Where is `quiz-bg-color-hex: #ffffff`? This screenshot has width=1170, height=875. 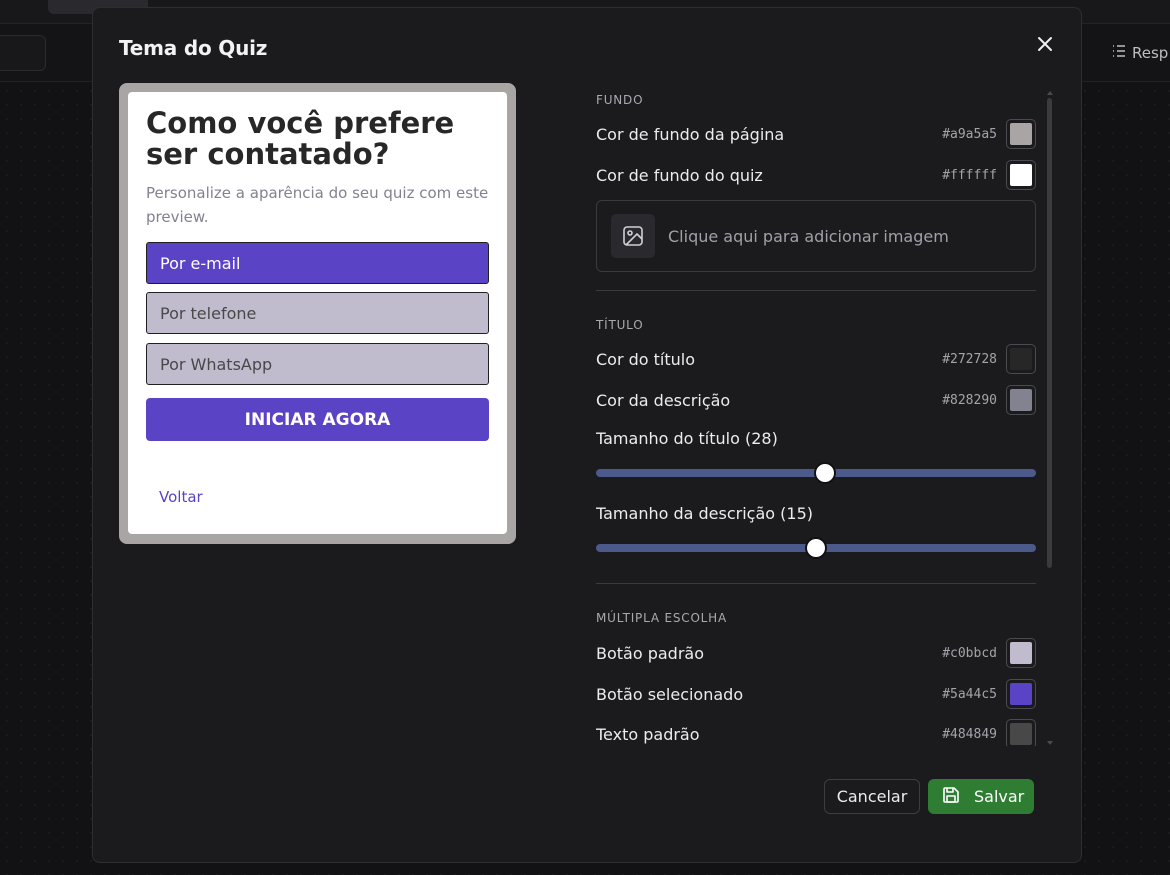
quiz-bg-color-hex: #ffffff is located at coordinates (969, 175).